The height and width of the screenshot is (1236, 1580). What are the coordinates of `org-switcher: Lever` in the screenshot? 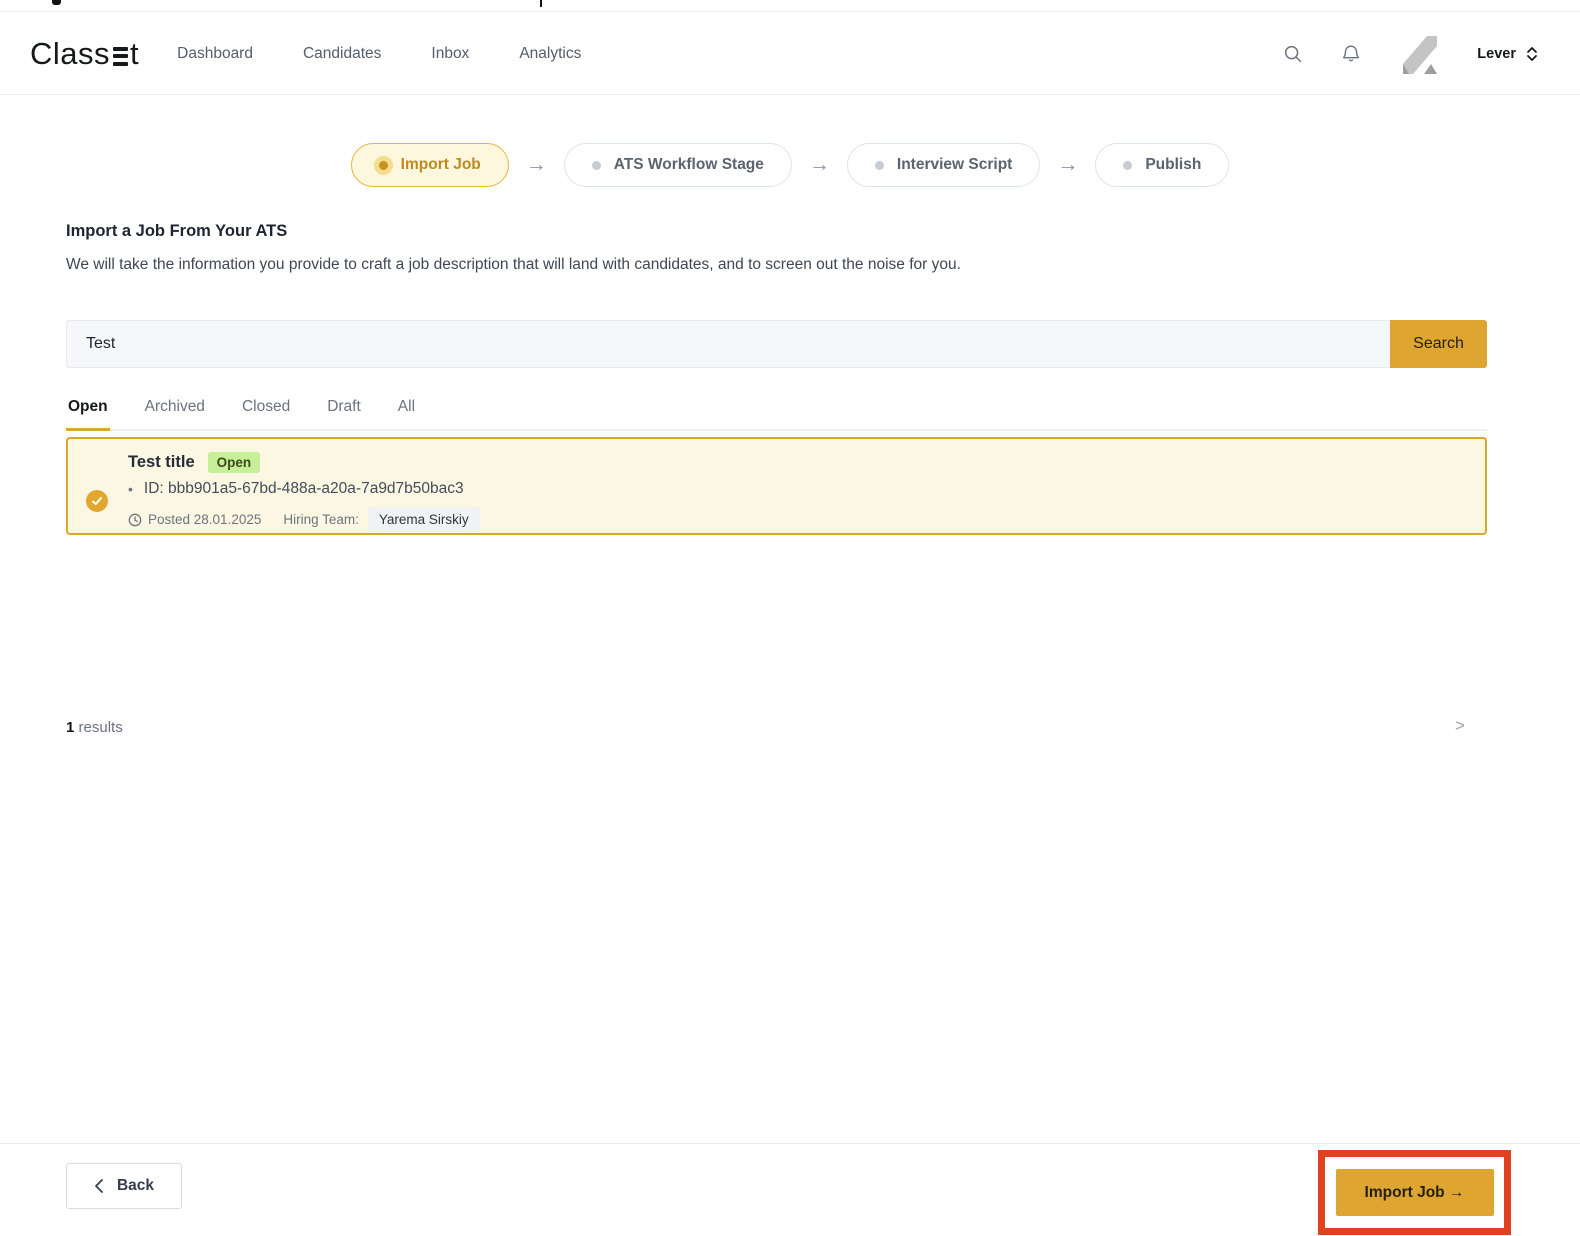 It's located at (1507, 54).